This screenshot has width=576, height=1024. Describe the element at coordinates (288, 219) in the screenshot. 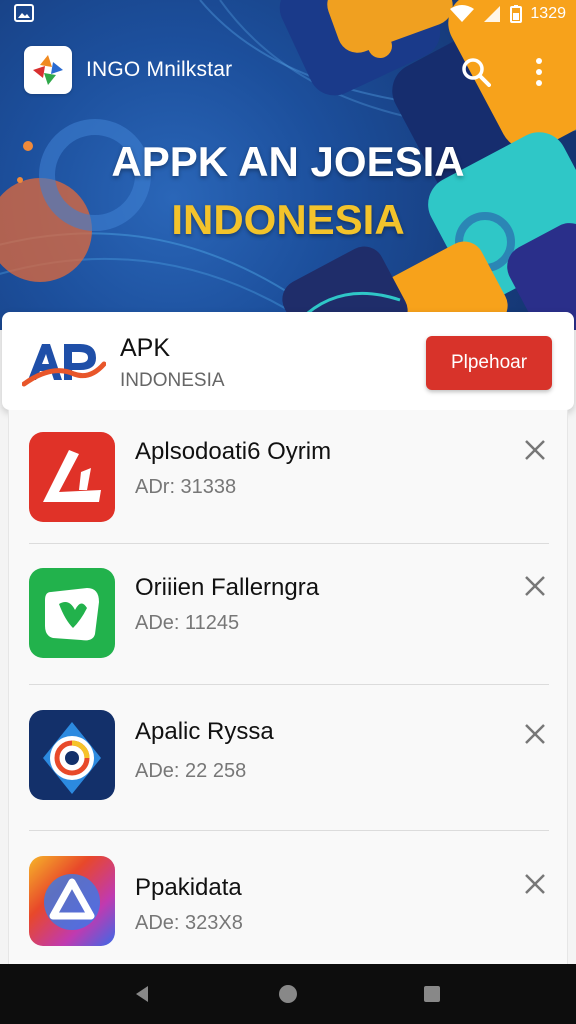

I see `hero-subtitle: INDONESIA` at that location.